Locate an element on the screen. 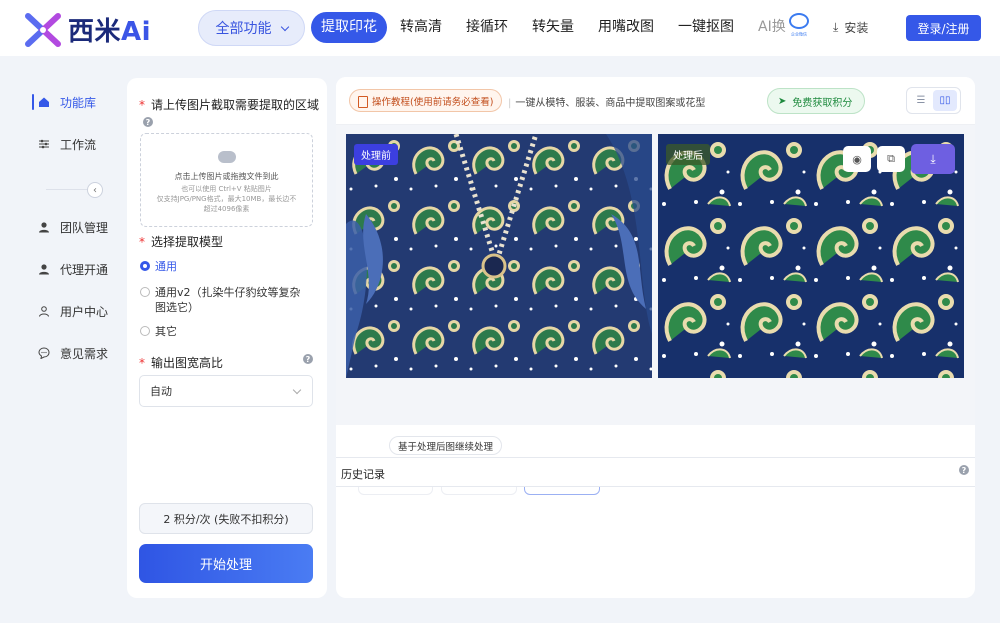 The image size is (1000, 623). qr-caption: 企业微信 is located at coordinates (798, 35).